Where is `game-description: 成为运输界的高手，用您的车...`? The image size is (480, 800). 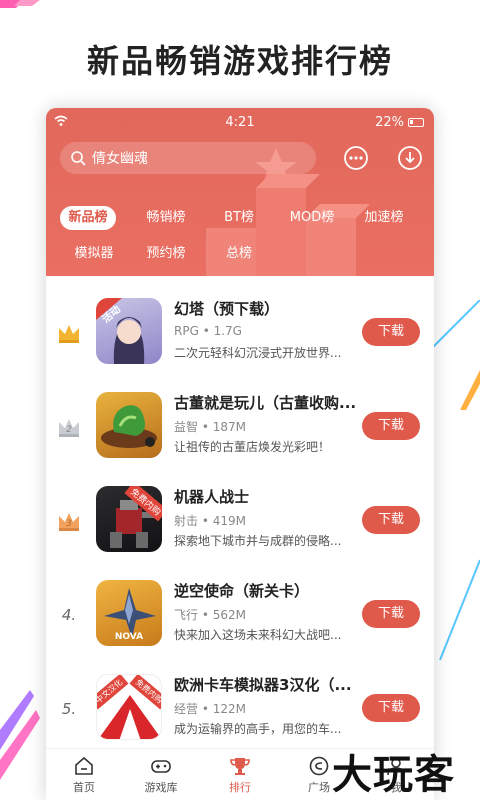 game-description: 成为运输界的高手，用您的车... is located at coordinates (258, 729).